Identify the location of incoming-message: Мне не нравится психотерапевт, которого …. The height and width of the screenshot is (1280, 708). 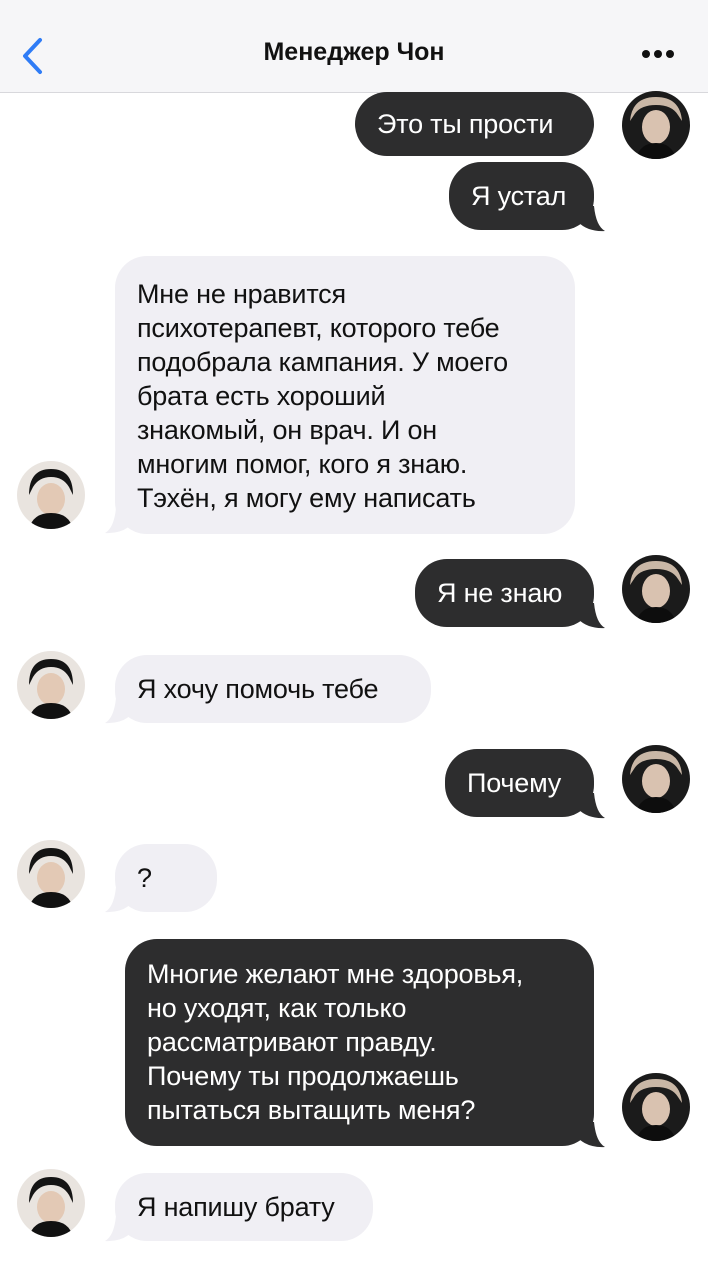
(345, 395).